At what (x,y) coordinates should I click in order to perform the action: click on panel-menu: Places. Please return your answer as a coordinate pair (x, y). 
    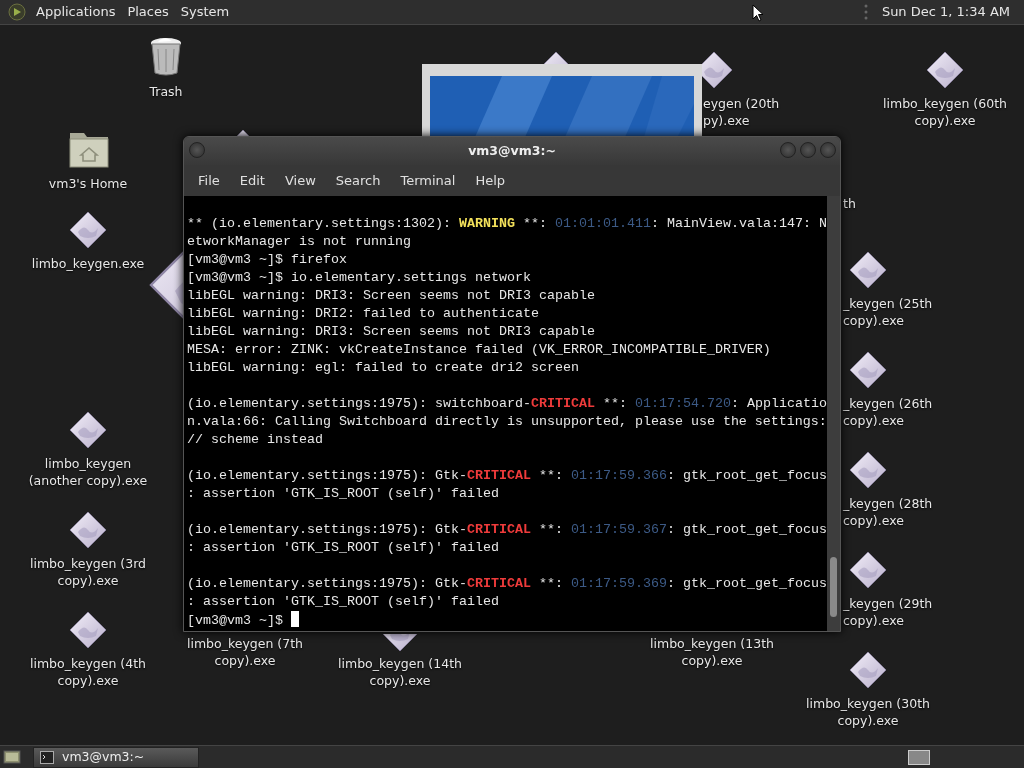
    Looking at the image, I should click on (148, 12).